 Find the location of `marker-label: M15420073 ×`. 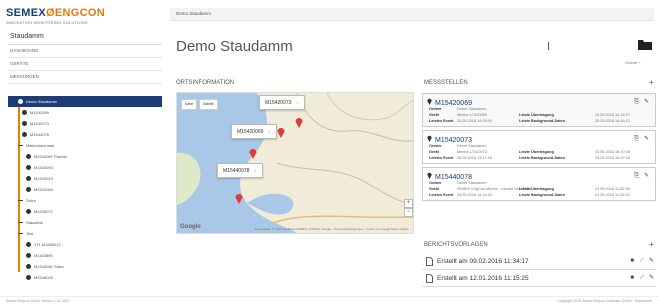

marker-label: M15420073 × is located at coordinates (282, 102).